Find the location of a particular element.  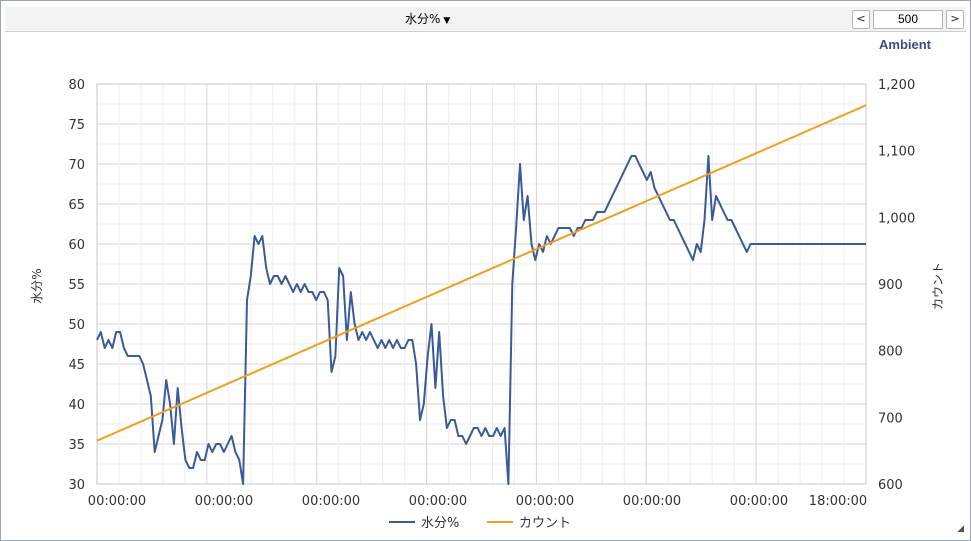

y2-tick-label: 1,000 is located at coordinates (896, 218).